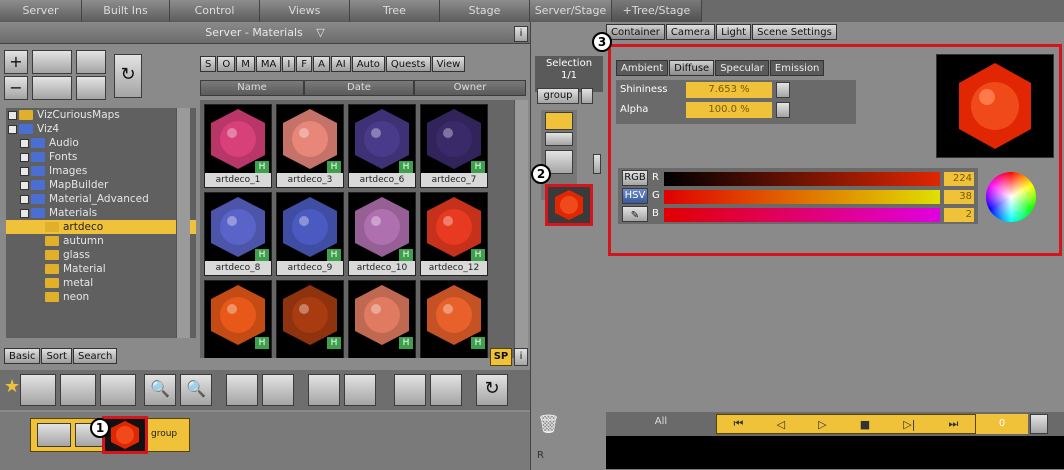 This screenshot has height=470, width=1064. I want to click on refresh-icon: ↻, so click(128, 76).